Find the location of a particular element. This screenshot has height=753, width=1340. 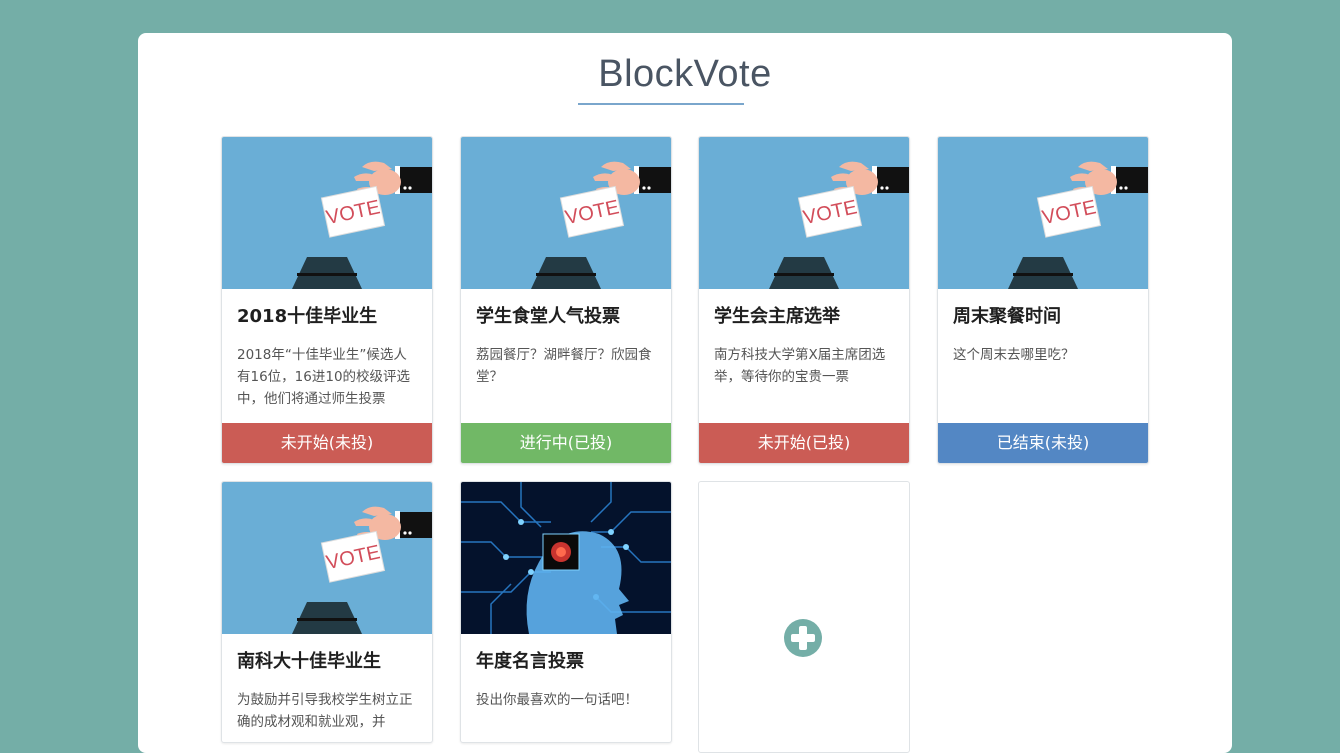

card-description: 投出你最喜欢的一句话吧！ is located at coordinates (557, 700).